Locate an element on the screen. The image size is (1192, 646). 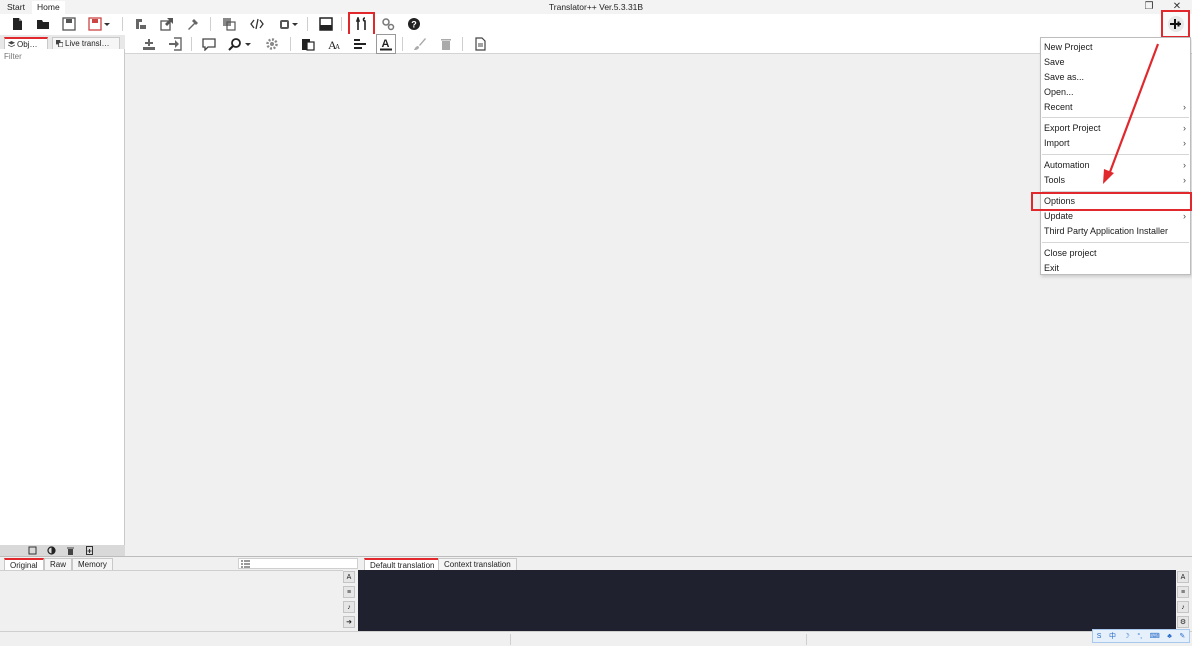
tab-context-translation: Context translation is located at coordinates (477, 564).